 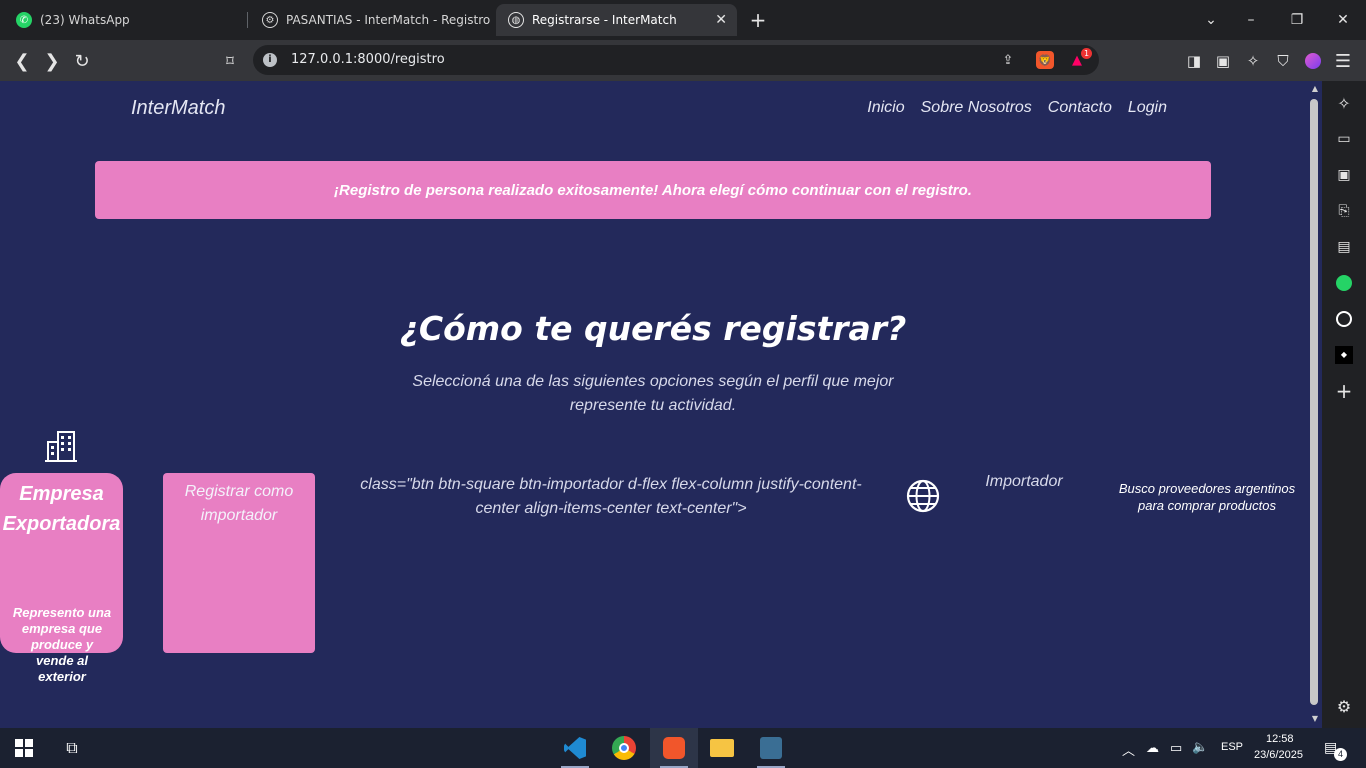 I want to click on onedrive-icon: ☁, so click(x=1152, y=748).